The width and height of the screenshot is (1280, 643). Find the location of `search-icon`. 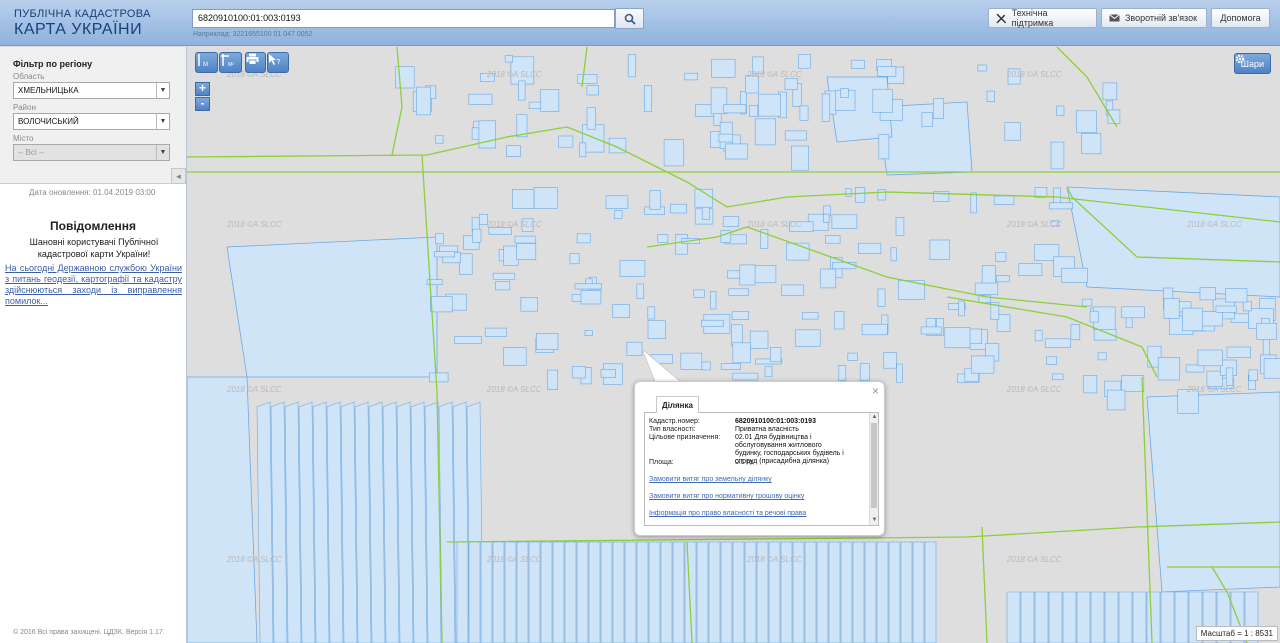

search-icon is located at coordinates (630, 19).